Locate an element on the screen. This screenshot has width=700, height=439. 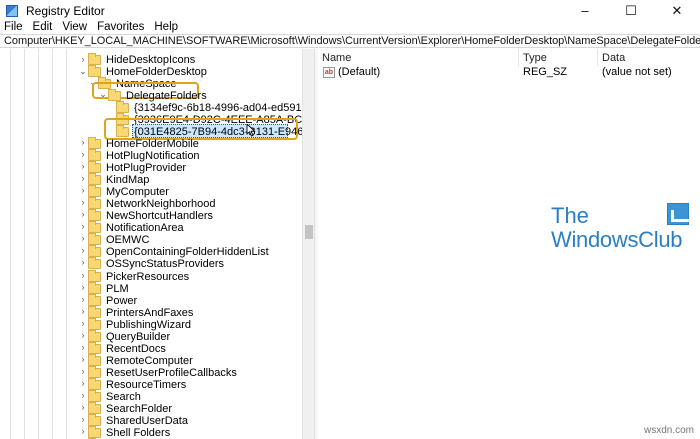
tree-item: KindMap is located at coordinates (119, 179).